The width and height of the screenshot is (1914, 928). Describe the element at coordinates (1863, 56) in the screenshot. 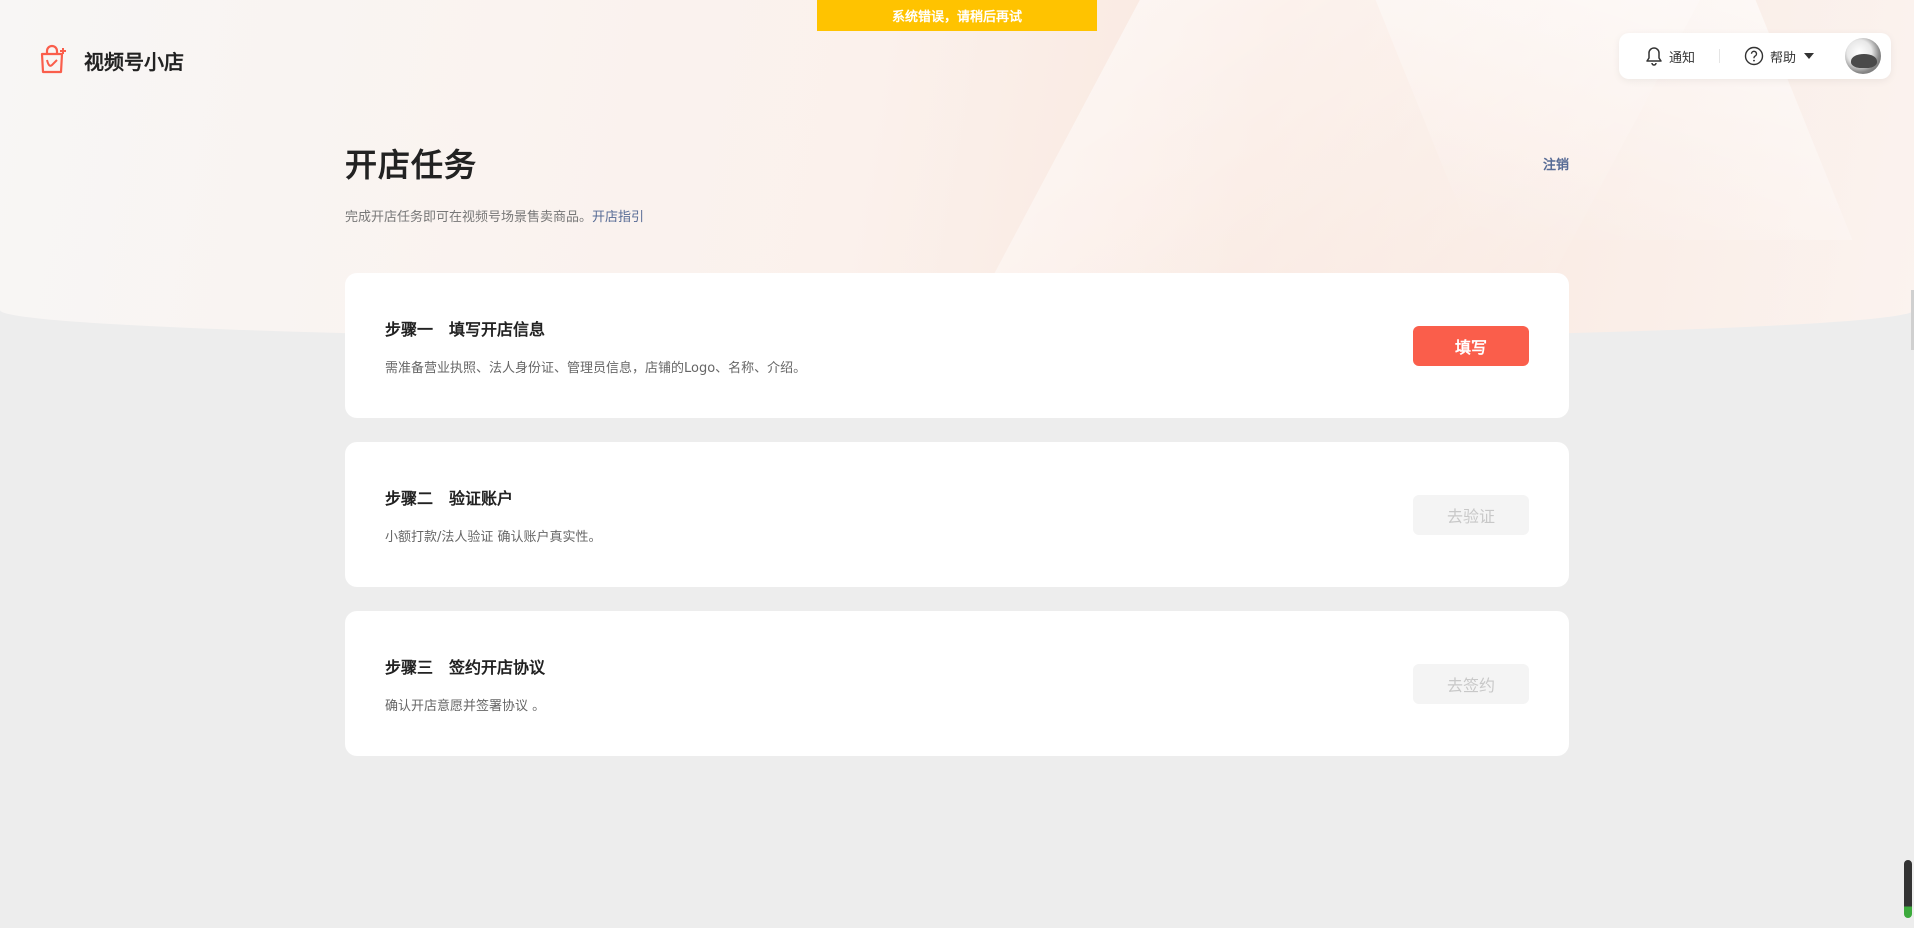

I see `avatar` at that location.